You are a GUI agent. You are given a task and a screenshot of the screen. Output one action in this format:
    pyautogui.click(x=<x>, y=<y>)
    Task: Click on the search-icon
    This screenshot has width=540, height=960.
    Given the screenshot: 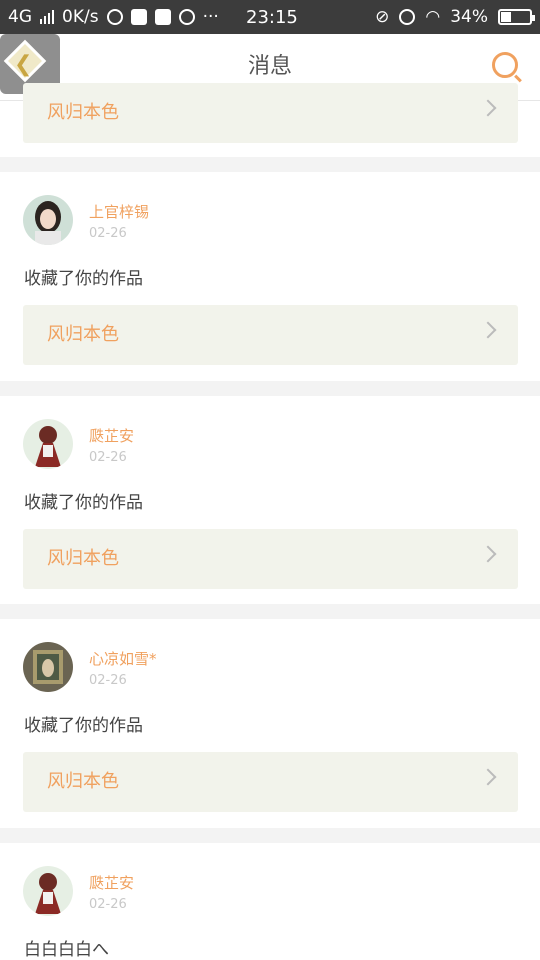 What is the action you would take?
    pyautogui.click(x=505, y=65)
    